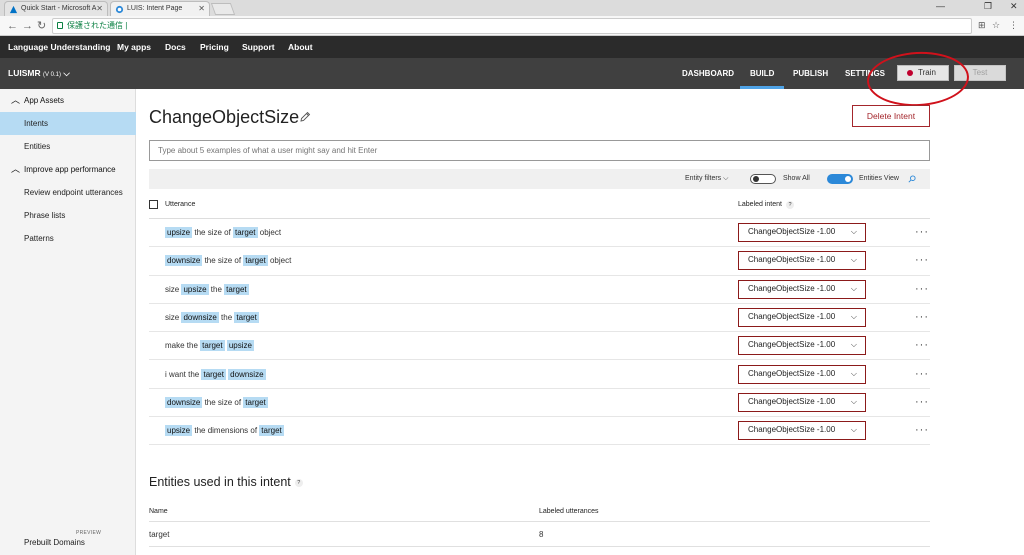  Describe the element at coordinates (988, 6) in the screenshot. I see `maximize-button: ❐` at that location.